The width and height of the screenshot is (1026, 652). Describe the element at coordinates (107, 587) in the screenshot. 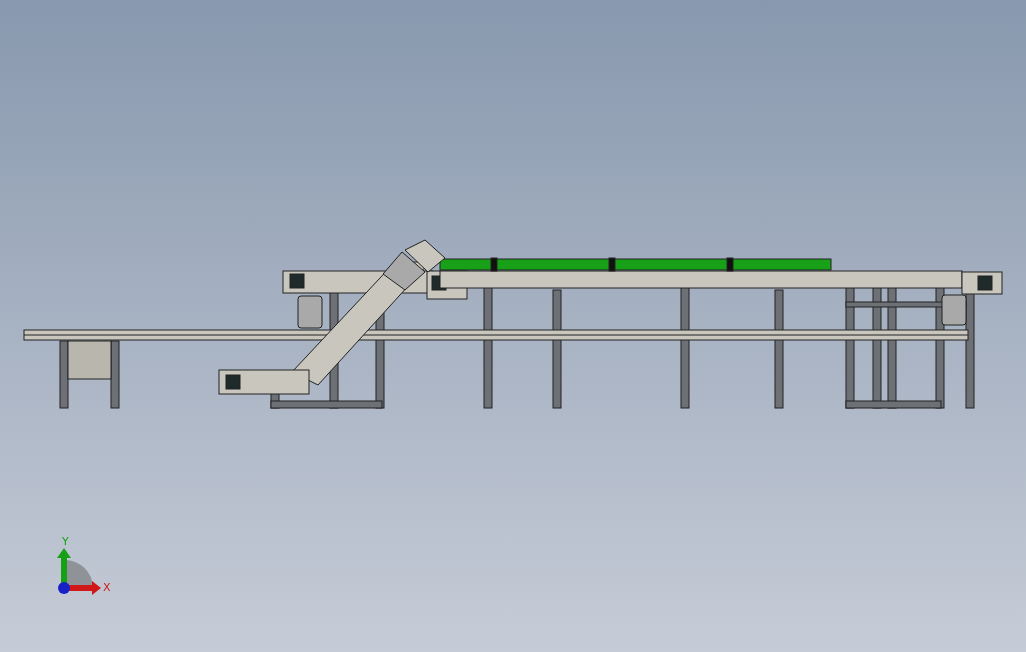

I see `x-axis-label: X` at that location.